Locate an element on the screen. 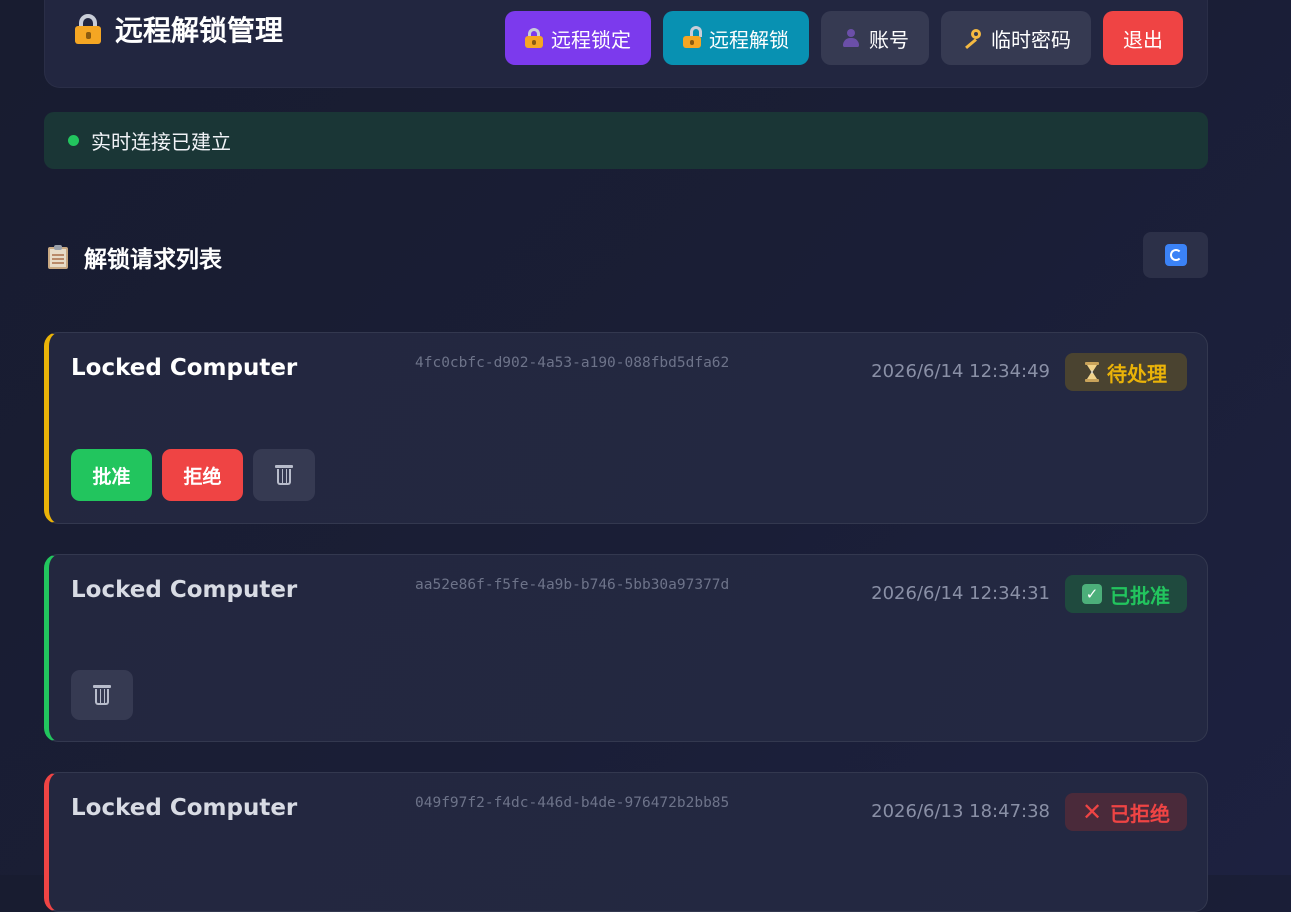 The height and width of the screenshot is (912, 1291). app-header: 远程解锁管理 远程锁定 远程解锁 账号 临时密码 退出 is located at coordinates (626, 44).